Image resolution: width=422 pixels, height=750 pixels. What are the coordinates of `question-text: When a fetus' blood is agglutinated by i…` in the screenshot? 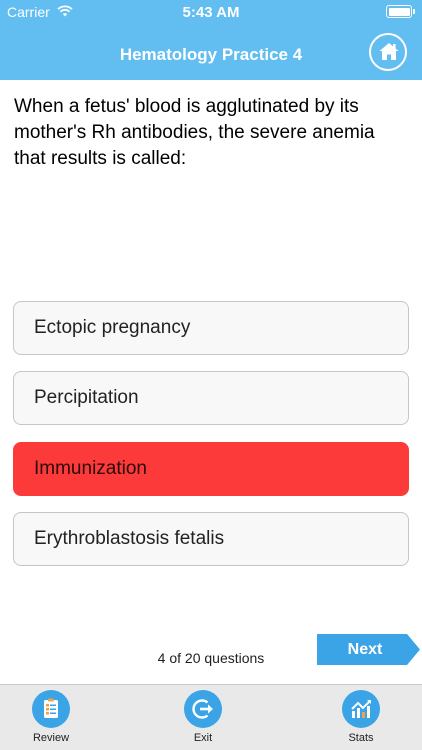 It's located at (194, 132).